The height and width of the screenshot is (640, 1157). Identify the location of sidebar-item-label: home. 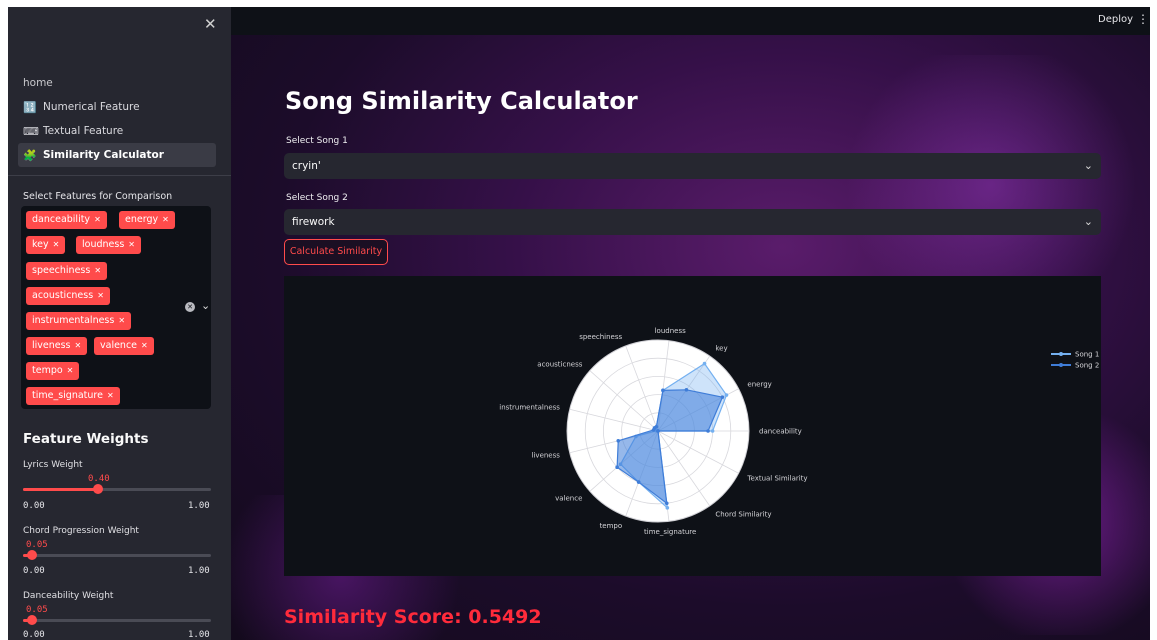
(38, 83).